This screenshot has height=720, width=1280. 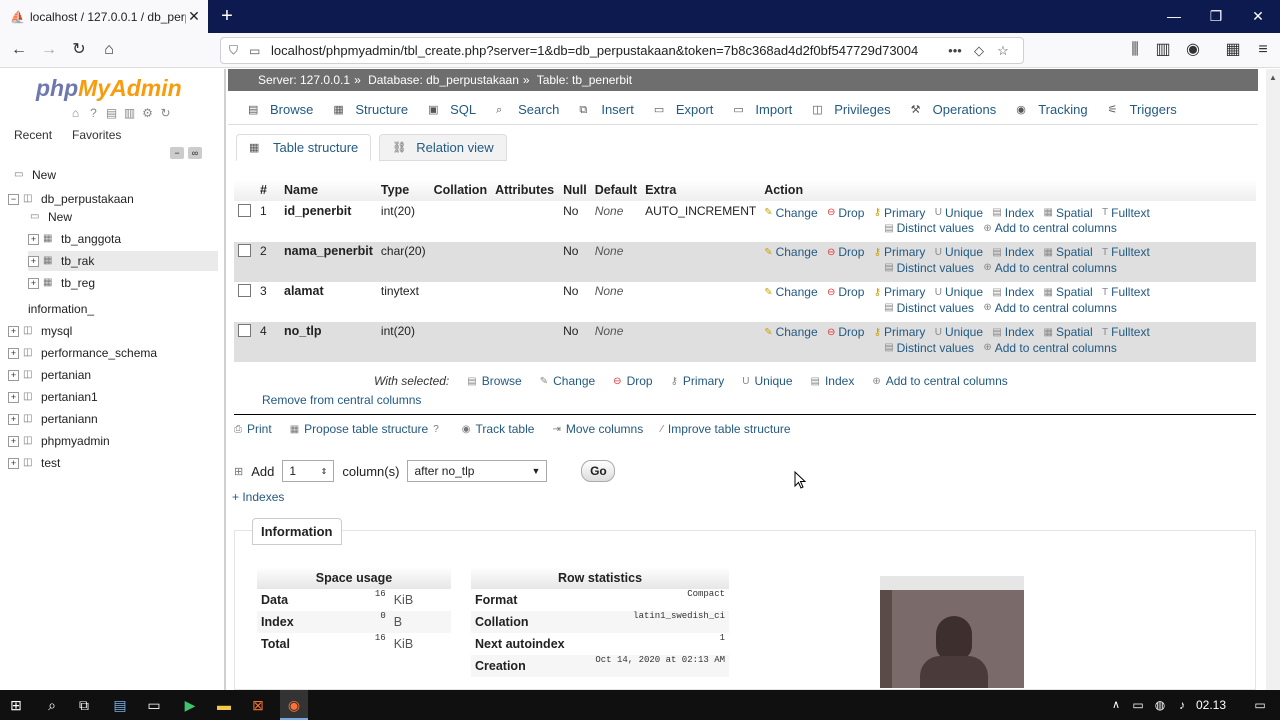 I want to click on bulk-add-central-link: ⊕ Add to central columns, so click(x=939, y=381).